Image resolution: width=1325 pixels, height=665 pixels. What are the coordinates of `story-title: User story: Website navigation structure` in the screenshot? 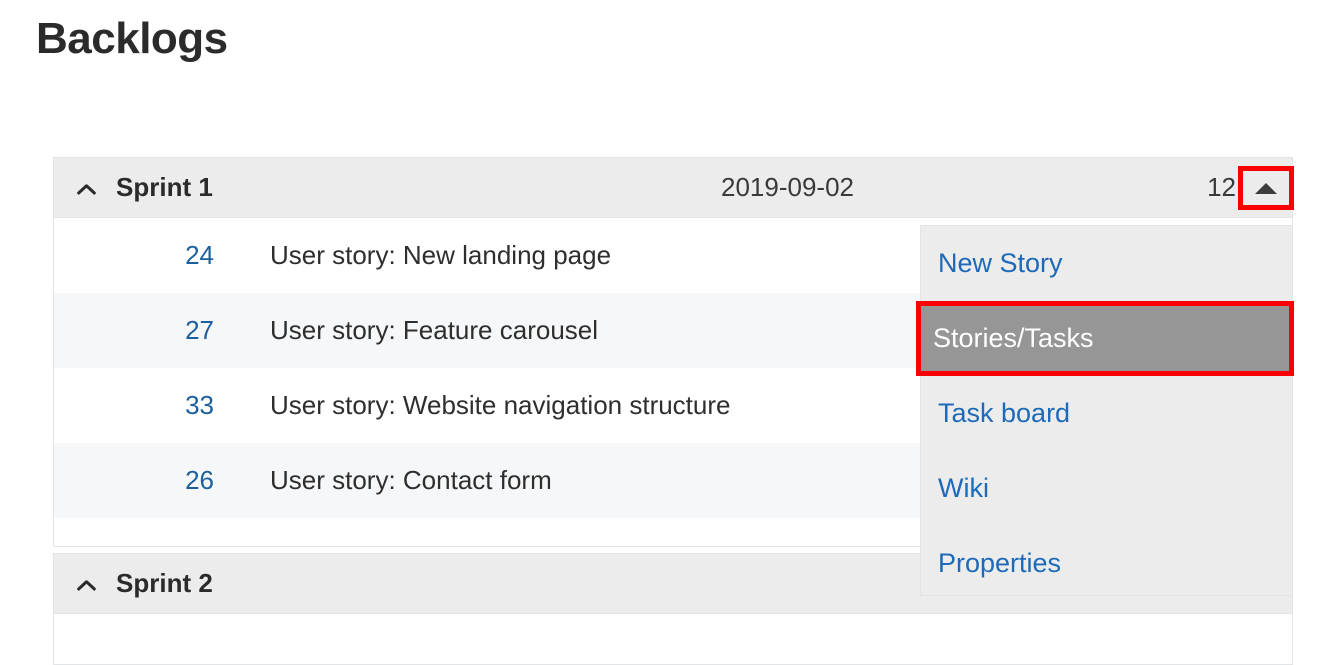 It's located at (500, 405).